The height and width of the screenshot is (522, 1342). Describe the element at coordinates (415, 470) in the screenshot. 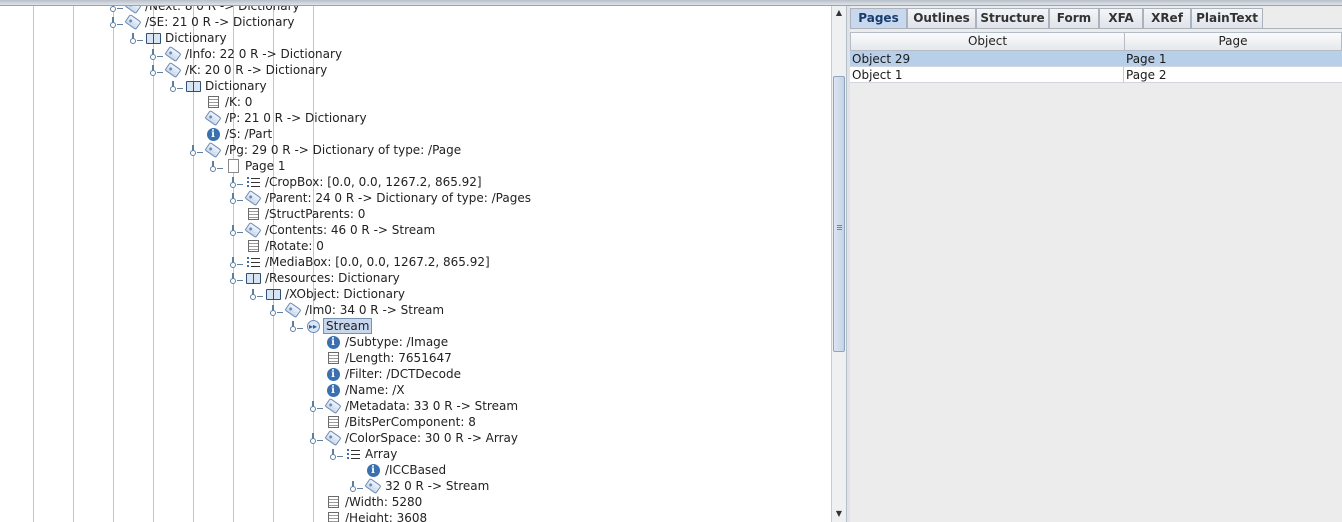

I see `tree-node-label: /ICCBased` at that location.